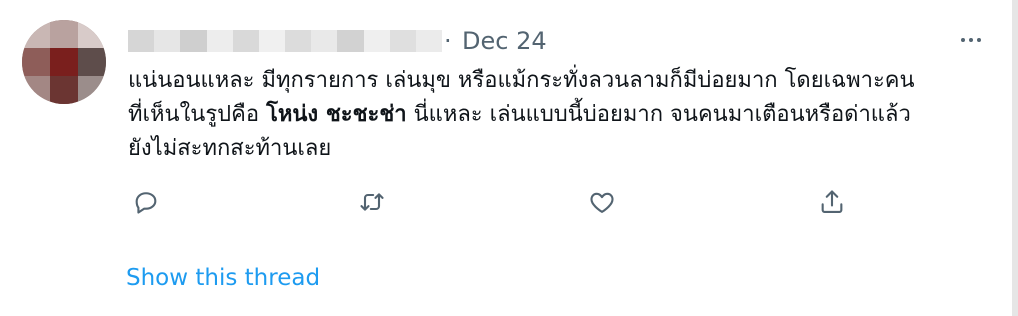 This screenshot has width=1018, height=316. I want to click on show-thread-link: Show this thread, so click(223, 278).